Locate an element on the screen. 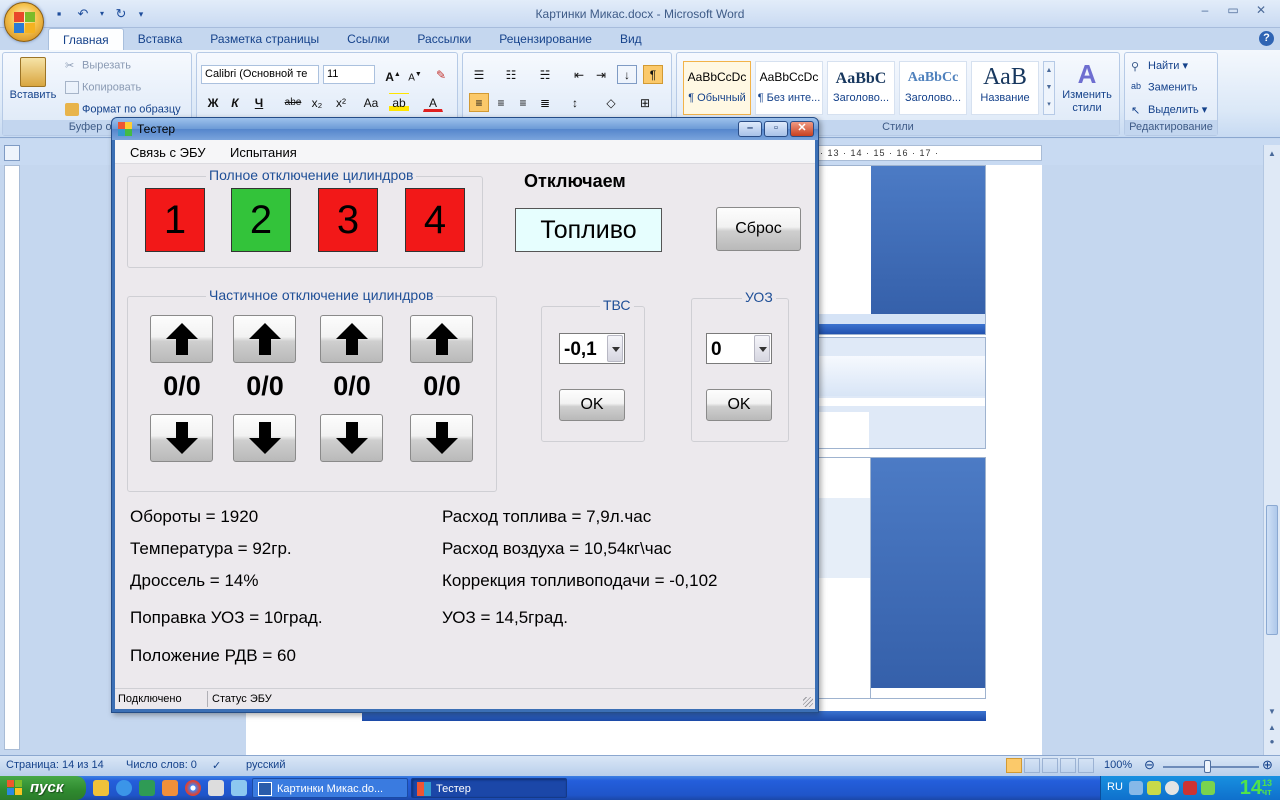  tab-selector is located at coordinates (12, 153).